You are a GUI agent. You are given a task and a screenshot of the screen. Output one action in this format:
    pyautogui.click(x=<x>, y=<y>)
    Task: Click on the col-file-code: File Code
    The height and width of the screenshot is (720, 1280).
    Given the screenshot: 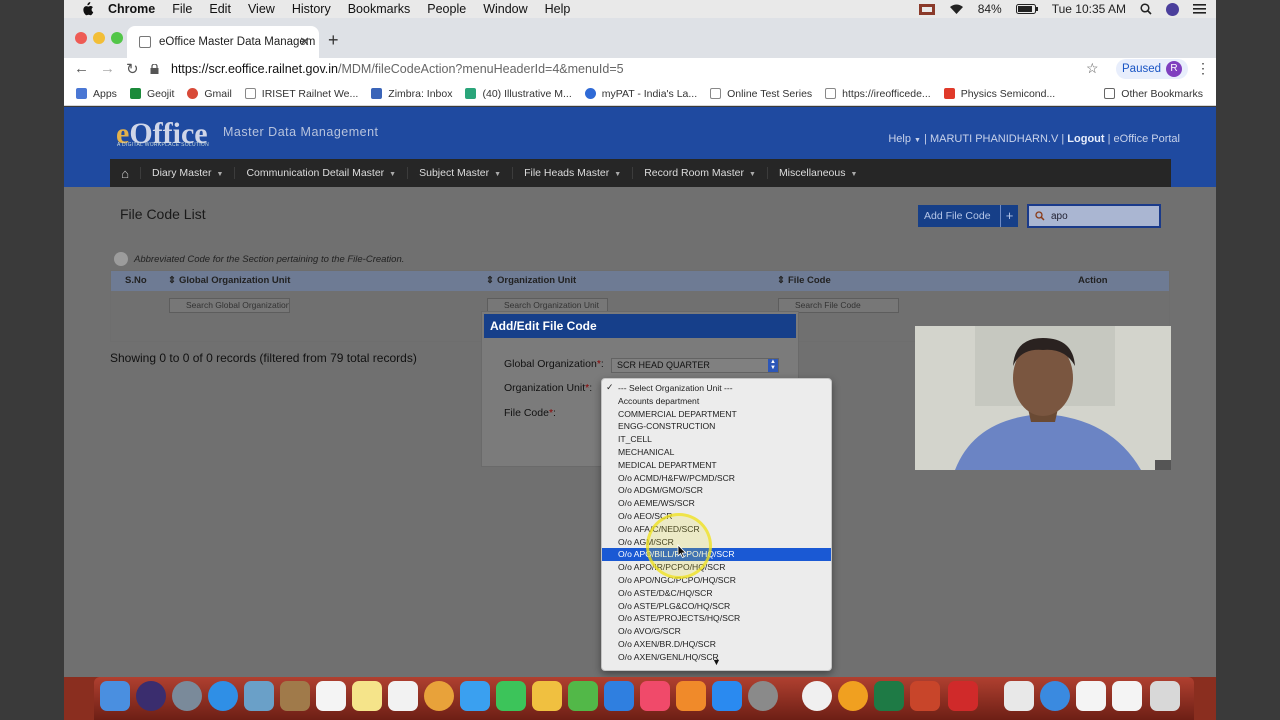 What is the action you would take?
    pyautogui.click(x=809, y=280)
    